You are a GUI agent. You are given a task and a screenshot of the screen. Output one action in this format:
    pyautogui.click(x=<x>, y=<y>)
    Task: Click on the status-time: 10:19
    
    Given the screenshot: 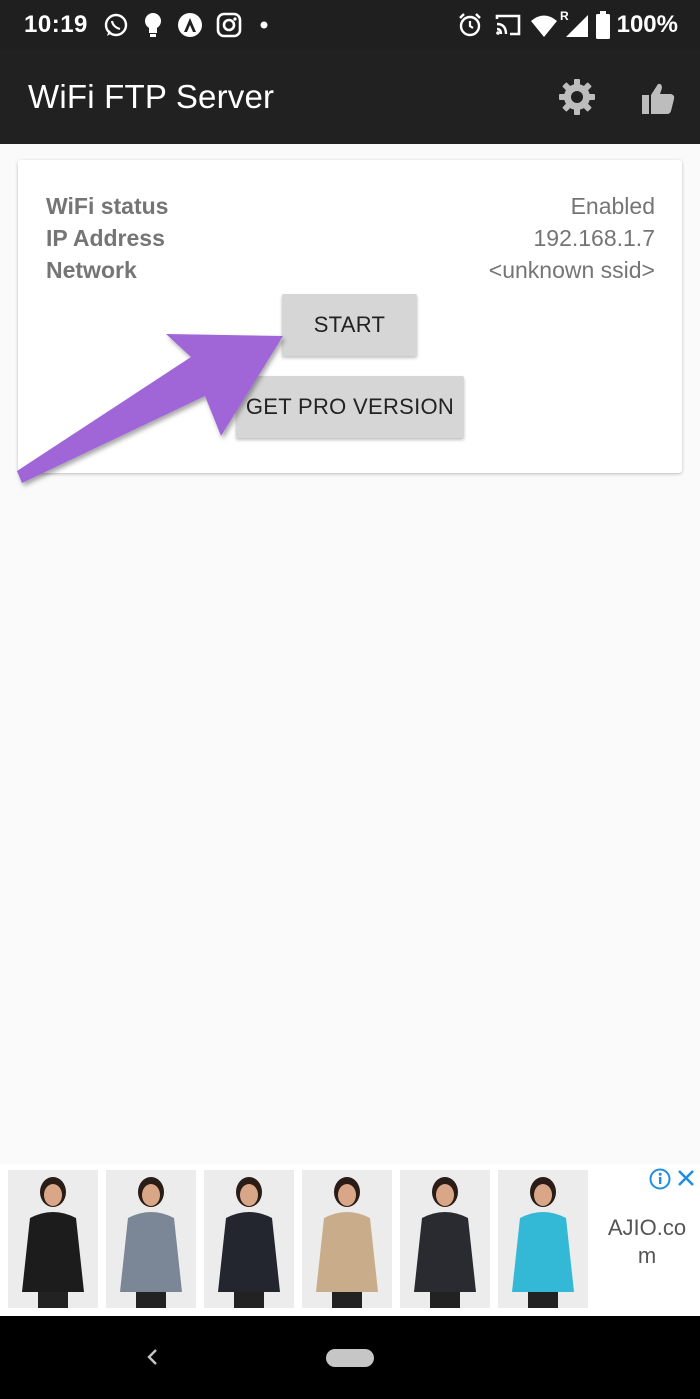 What is the action you would take?
    pyautogui.click(x=56, y=24)
    